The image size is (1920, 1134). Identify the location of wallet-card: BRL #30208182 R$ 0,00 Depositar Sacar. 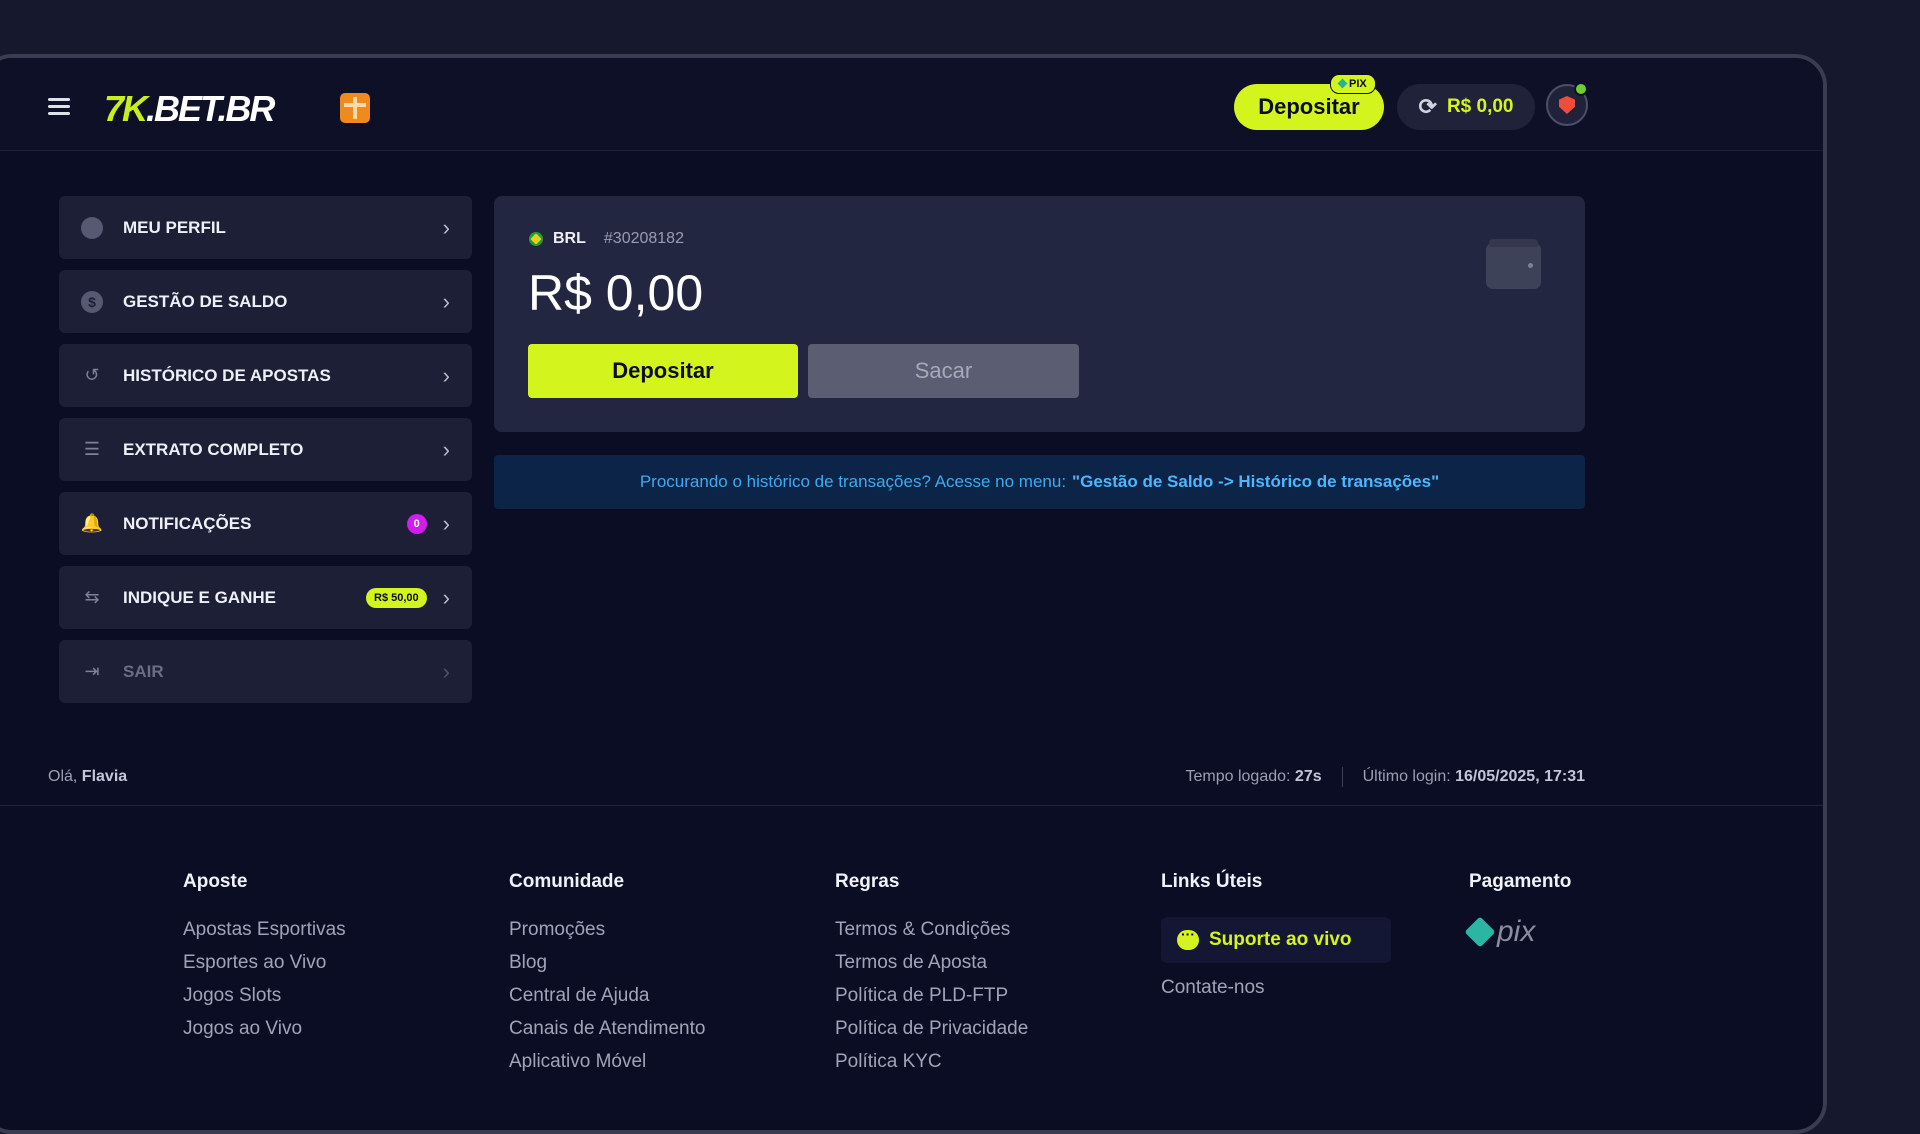
(1039, 314).